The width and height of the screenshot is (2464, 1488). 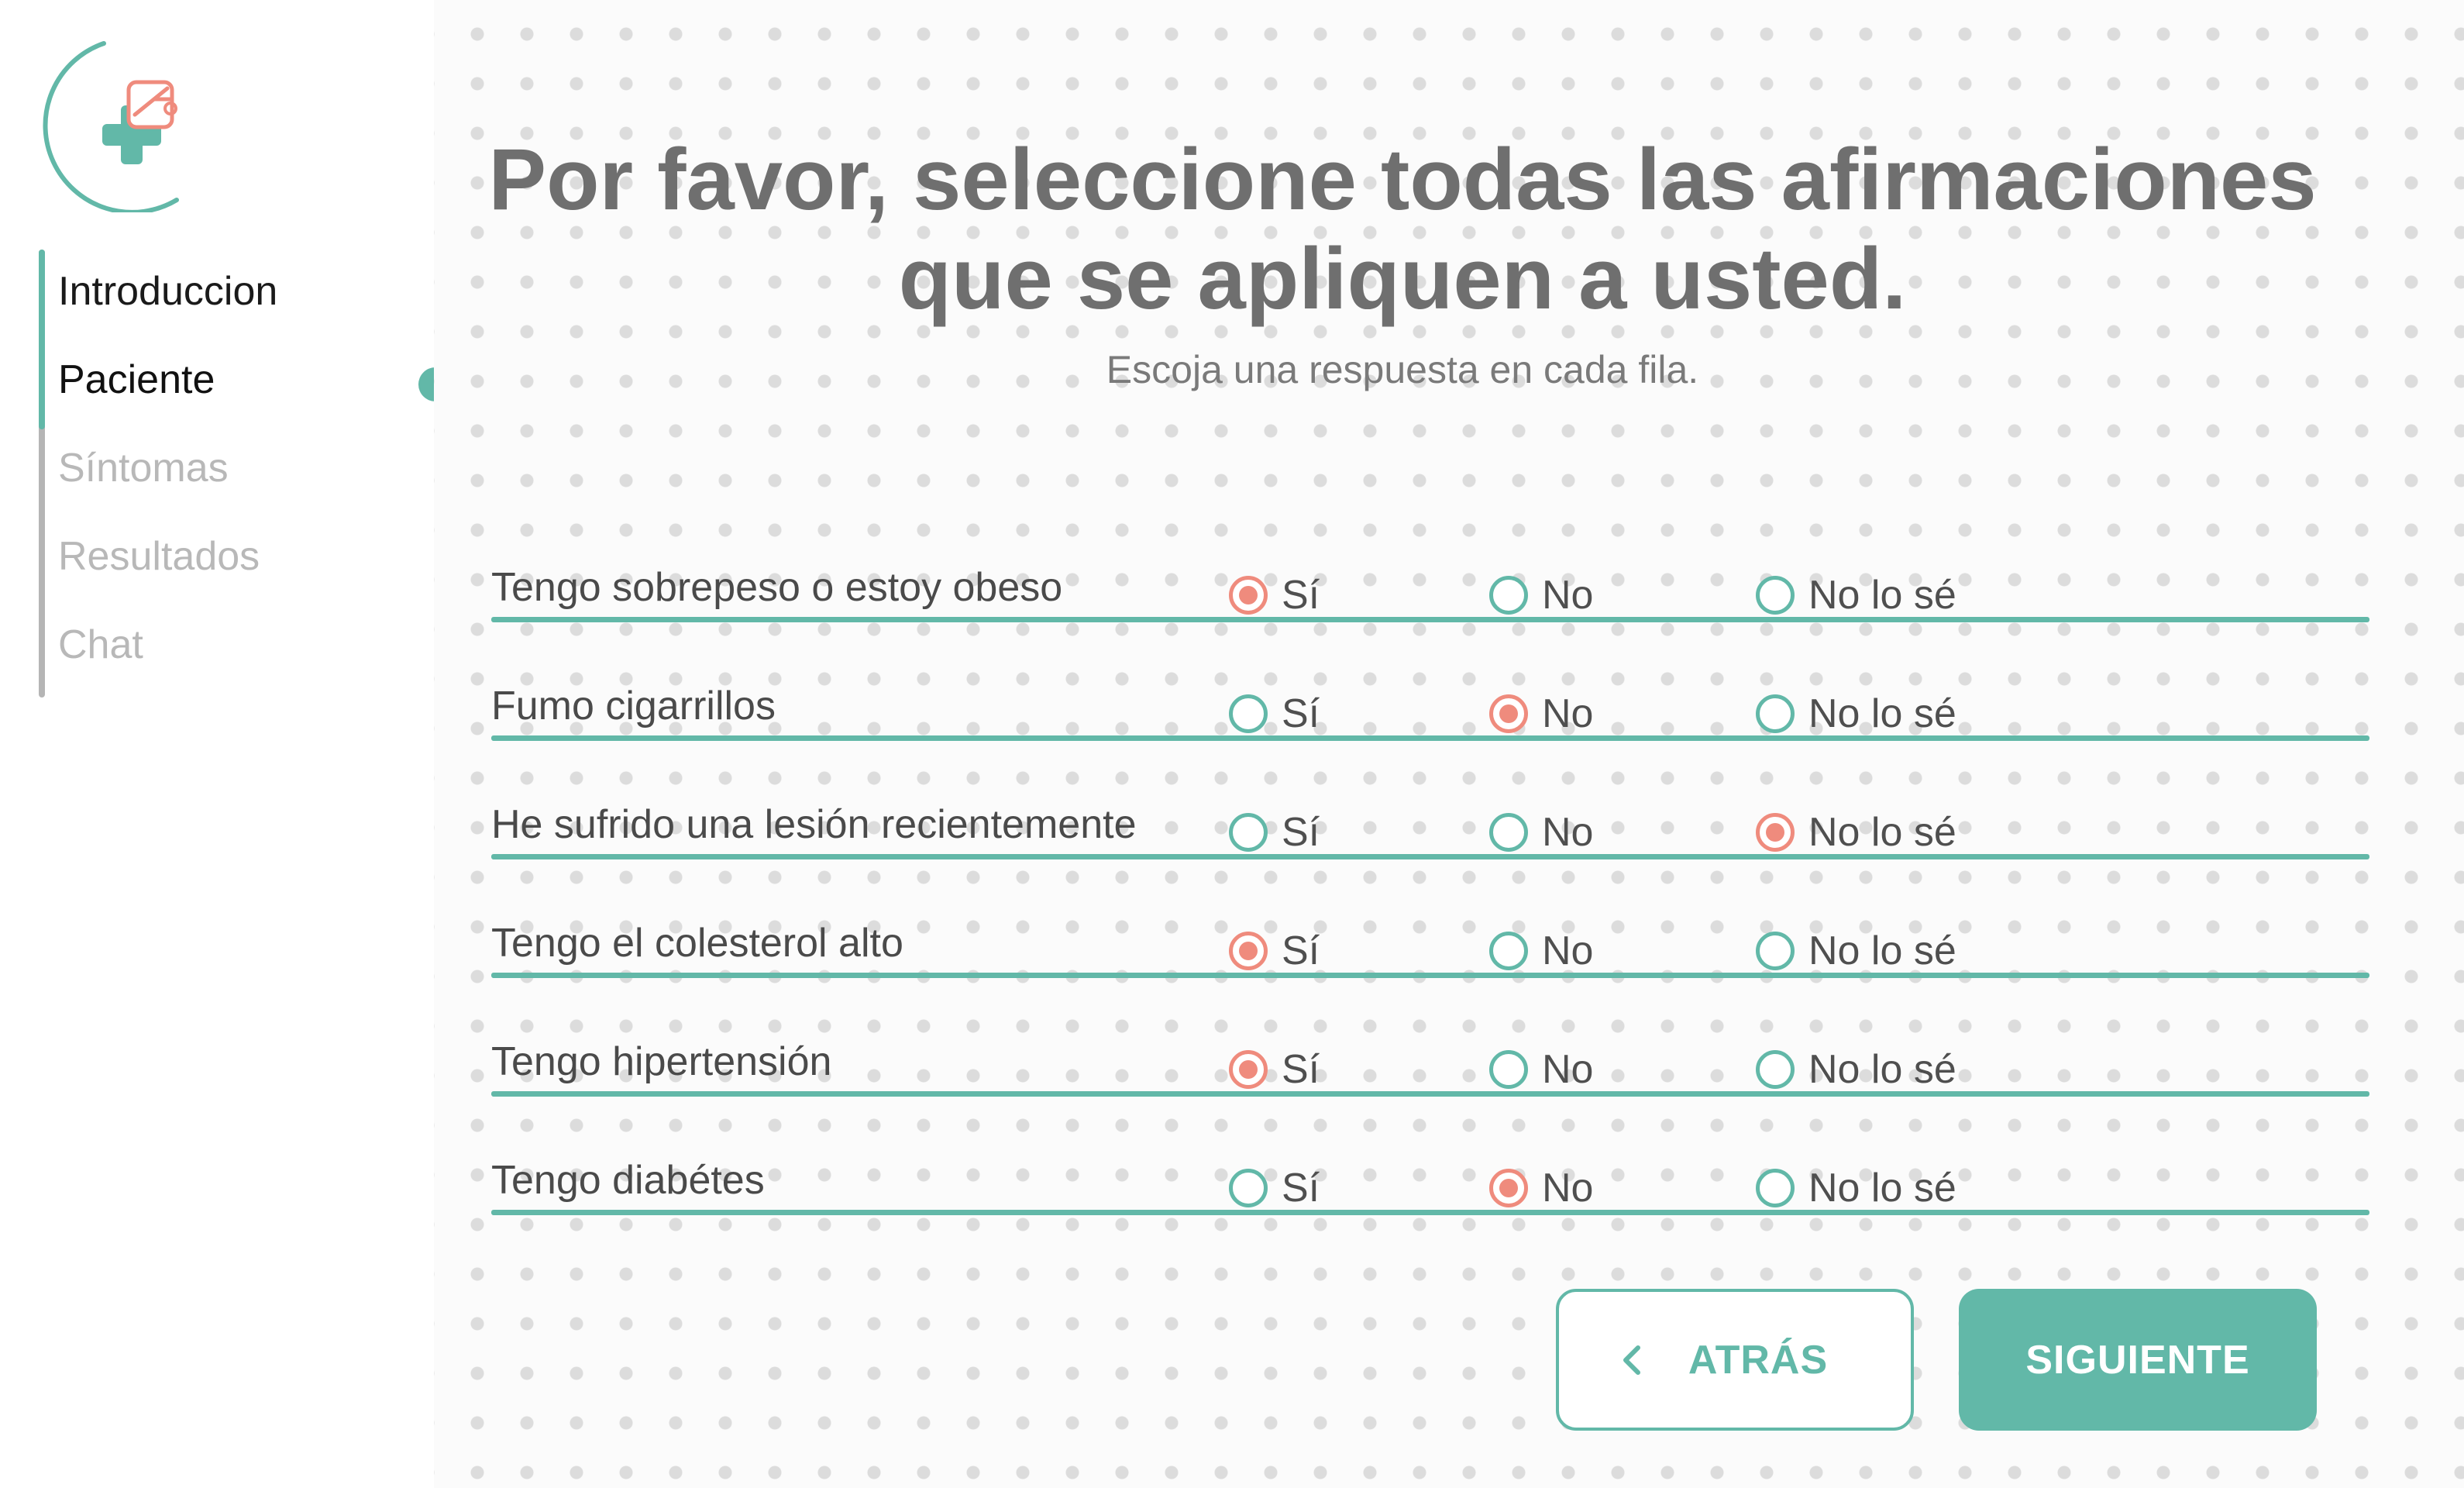 What do you see at coordinates (814, 824) in the screenshot?
I see `question-label: He sufrido una lesión recientemente` at bounding box center [814, 824].